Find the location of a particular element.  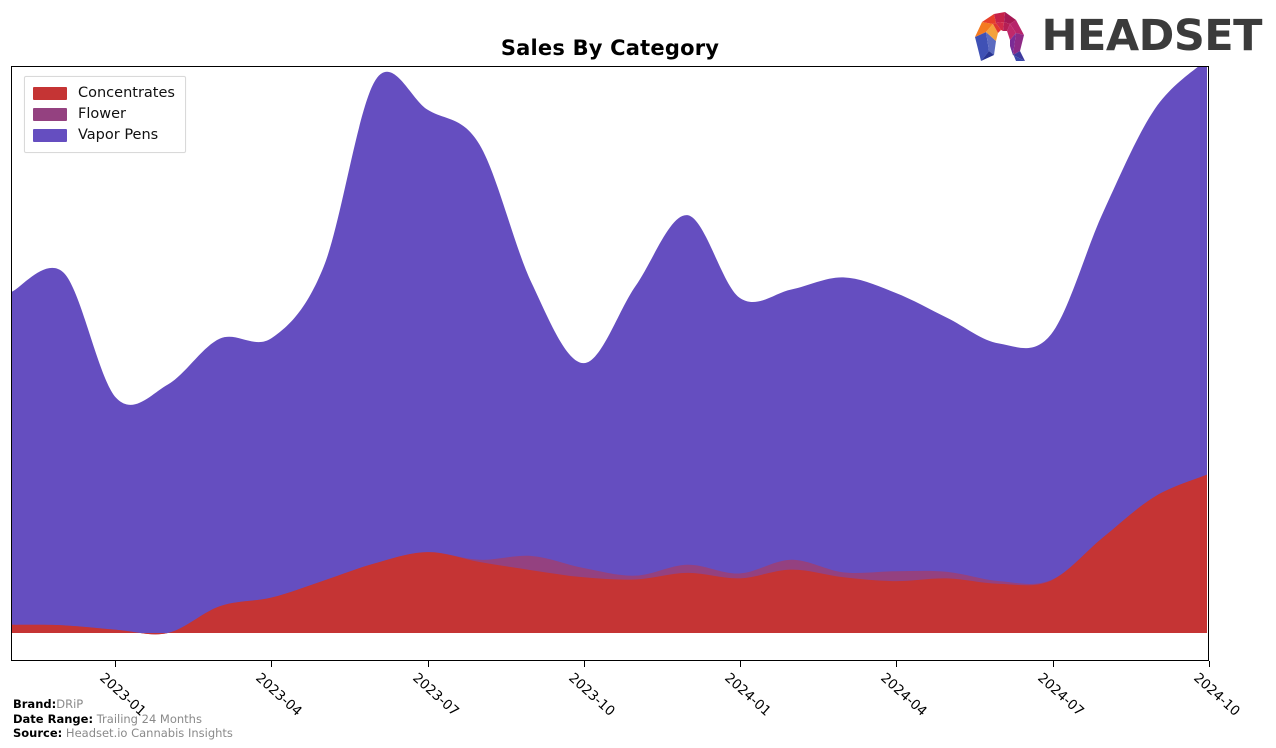

page-title: Sales By Category is located at coordinates (610, 48).